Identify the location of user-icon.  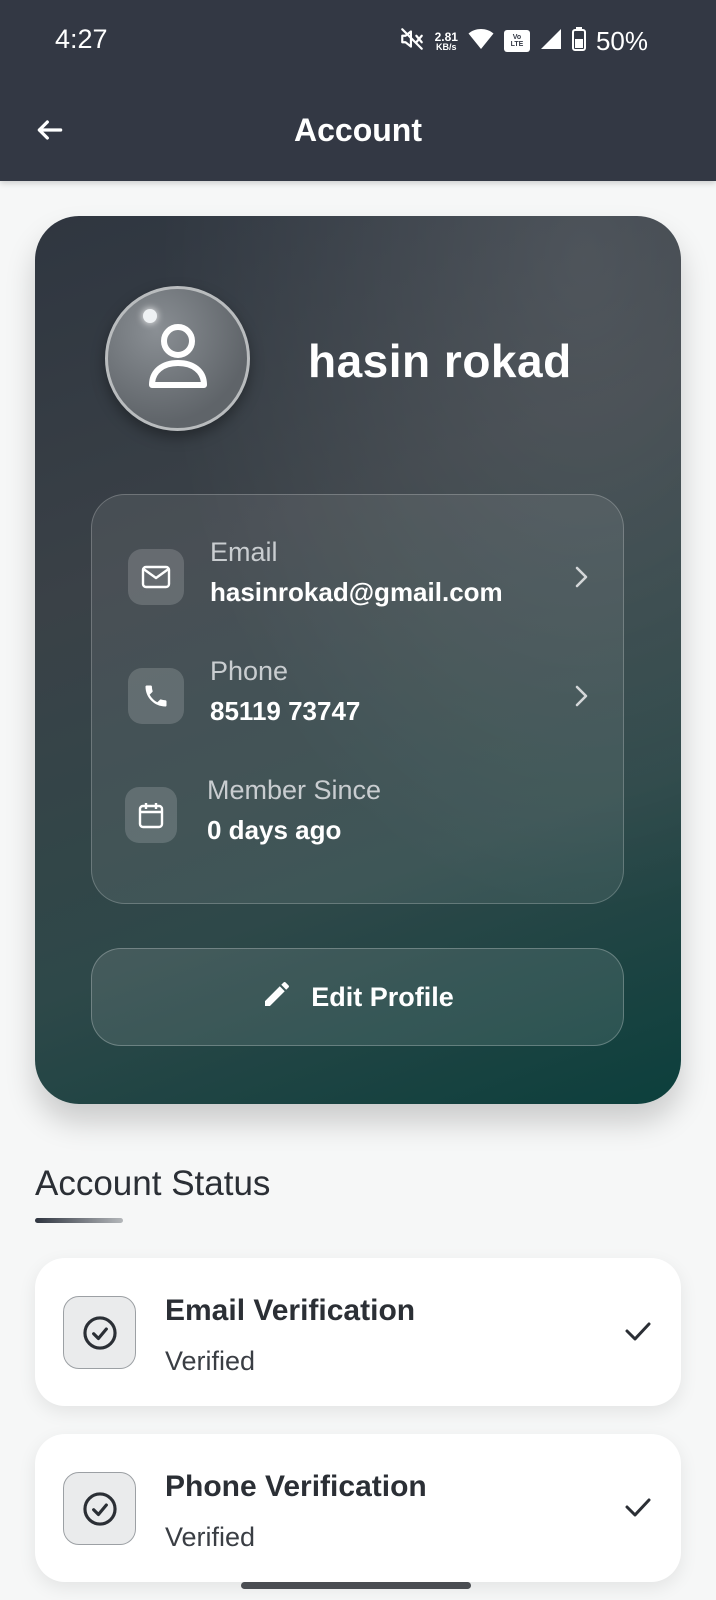
(178, 358).